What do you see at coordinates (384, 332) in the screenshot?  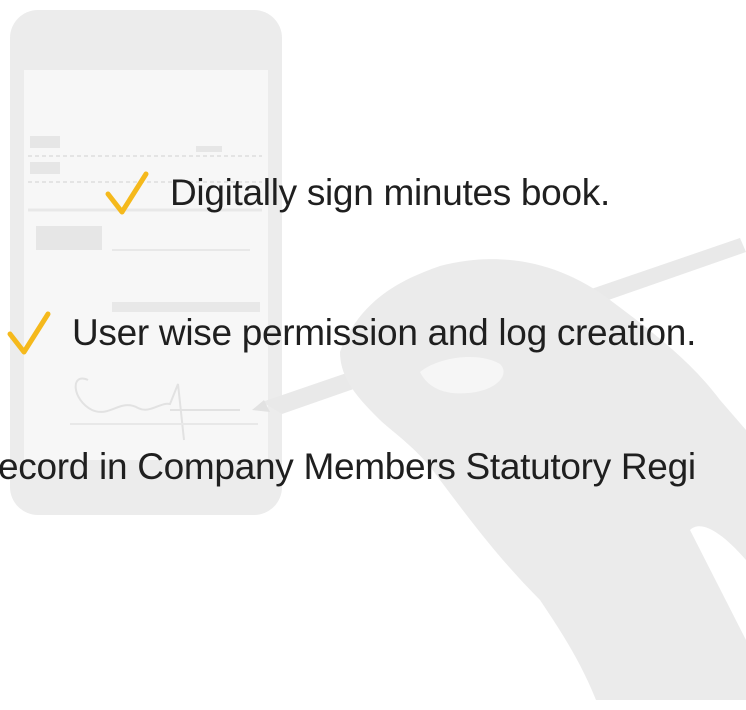 I see `feature-text: User wise permission and log creation.` at bounding box center [384, 332].